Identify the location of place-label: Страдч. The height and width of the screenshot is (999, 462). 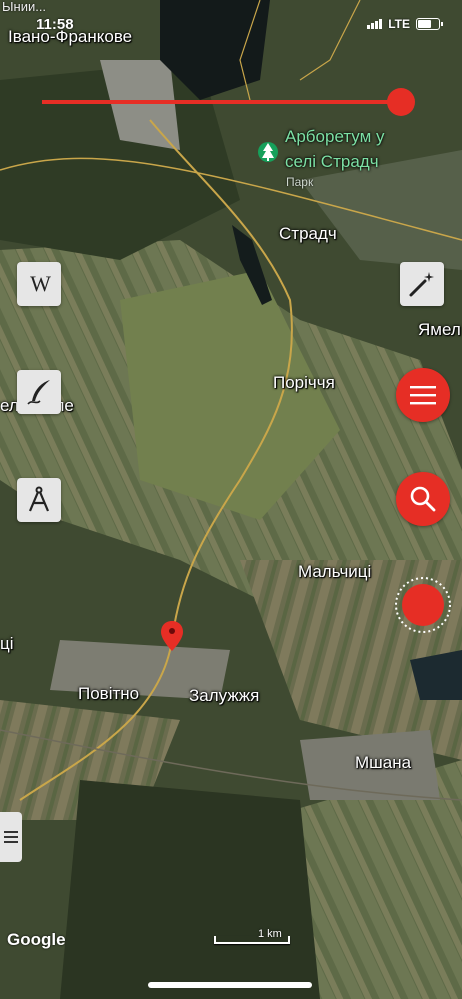
(308, 233).